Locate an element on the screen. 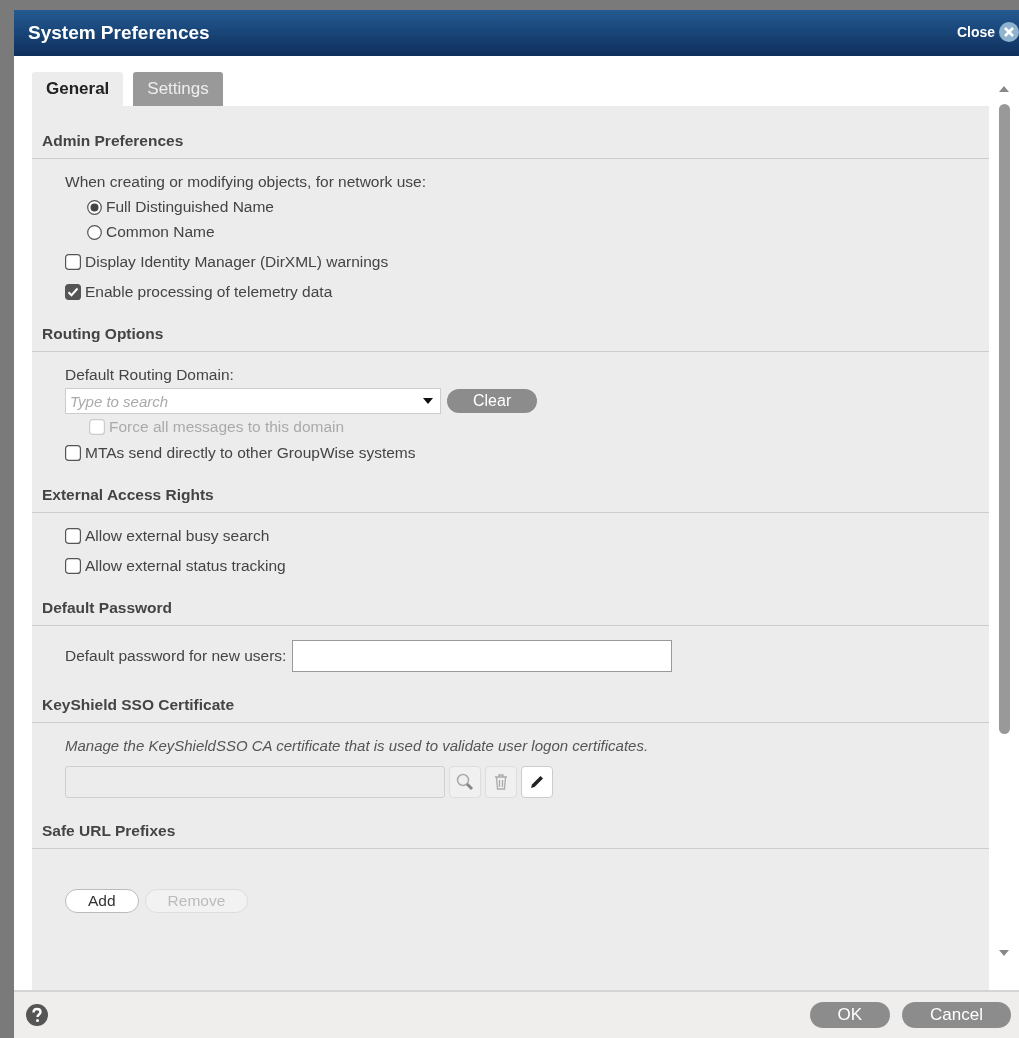 The image size is (1019, 1038). field-label: Default password for new users: is located at coordinates (176, 656).